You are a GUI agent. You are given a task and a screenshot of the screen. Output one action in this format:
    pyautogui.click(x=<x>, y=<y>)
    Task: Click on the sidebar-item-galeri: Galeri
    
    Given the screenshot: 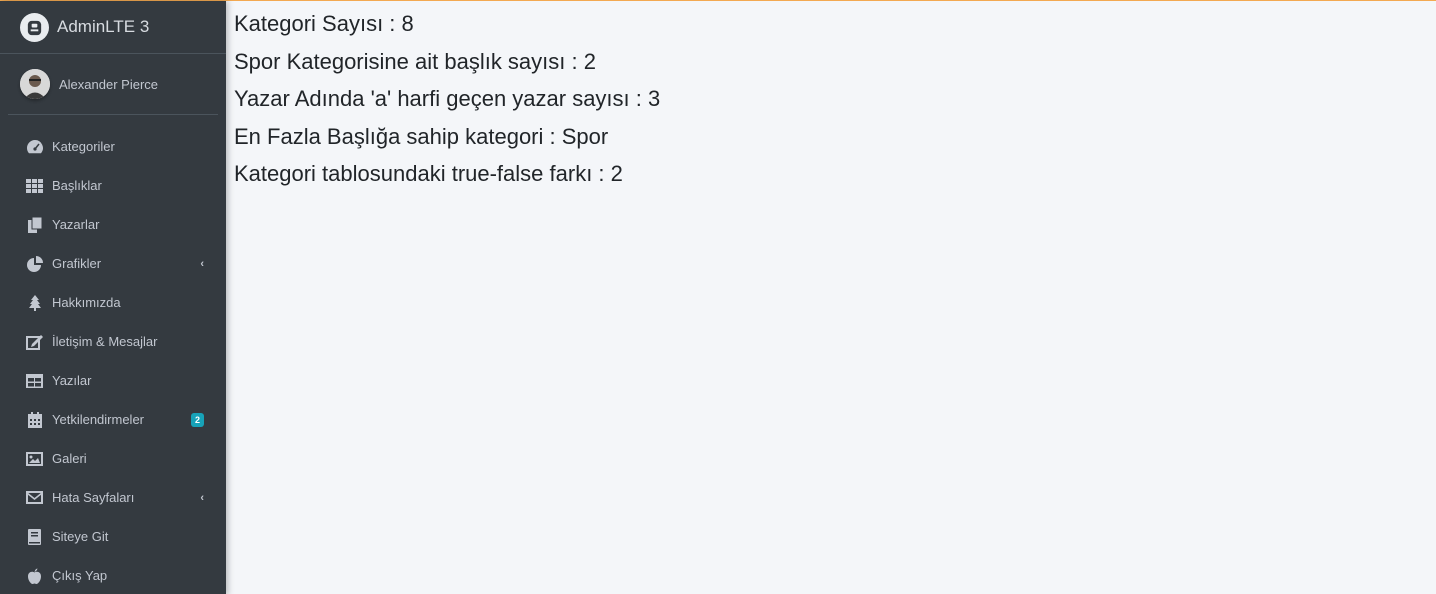 What is the action you would take?
    pyautogui.click(x=113, y=458)
    